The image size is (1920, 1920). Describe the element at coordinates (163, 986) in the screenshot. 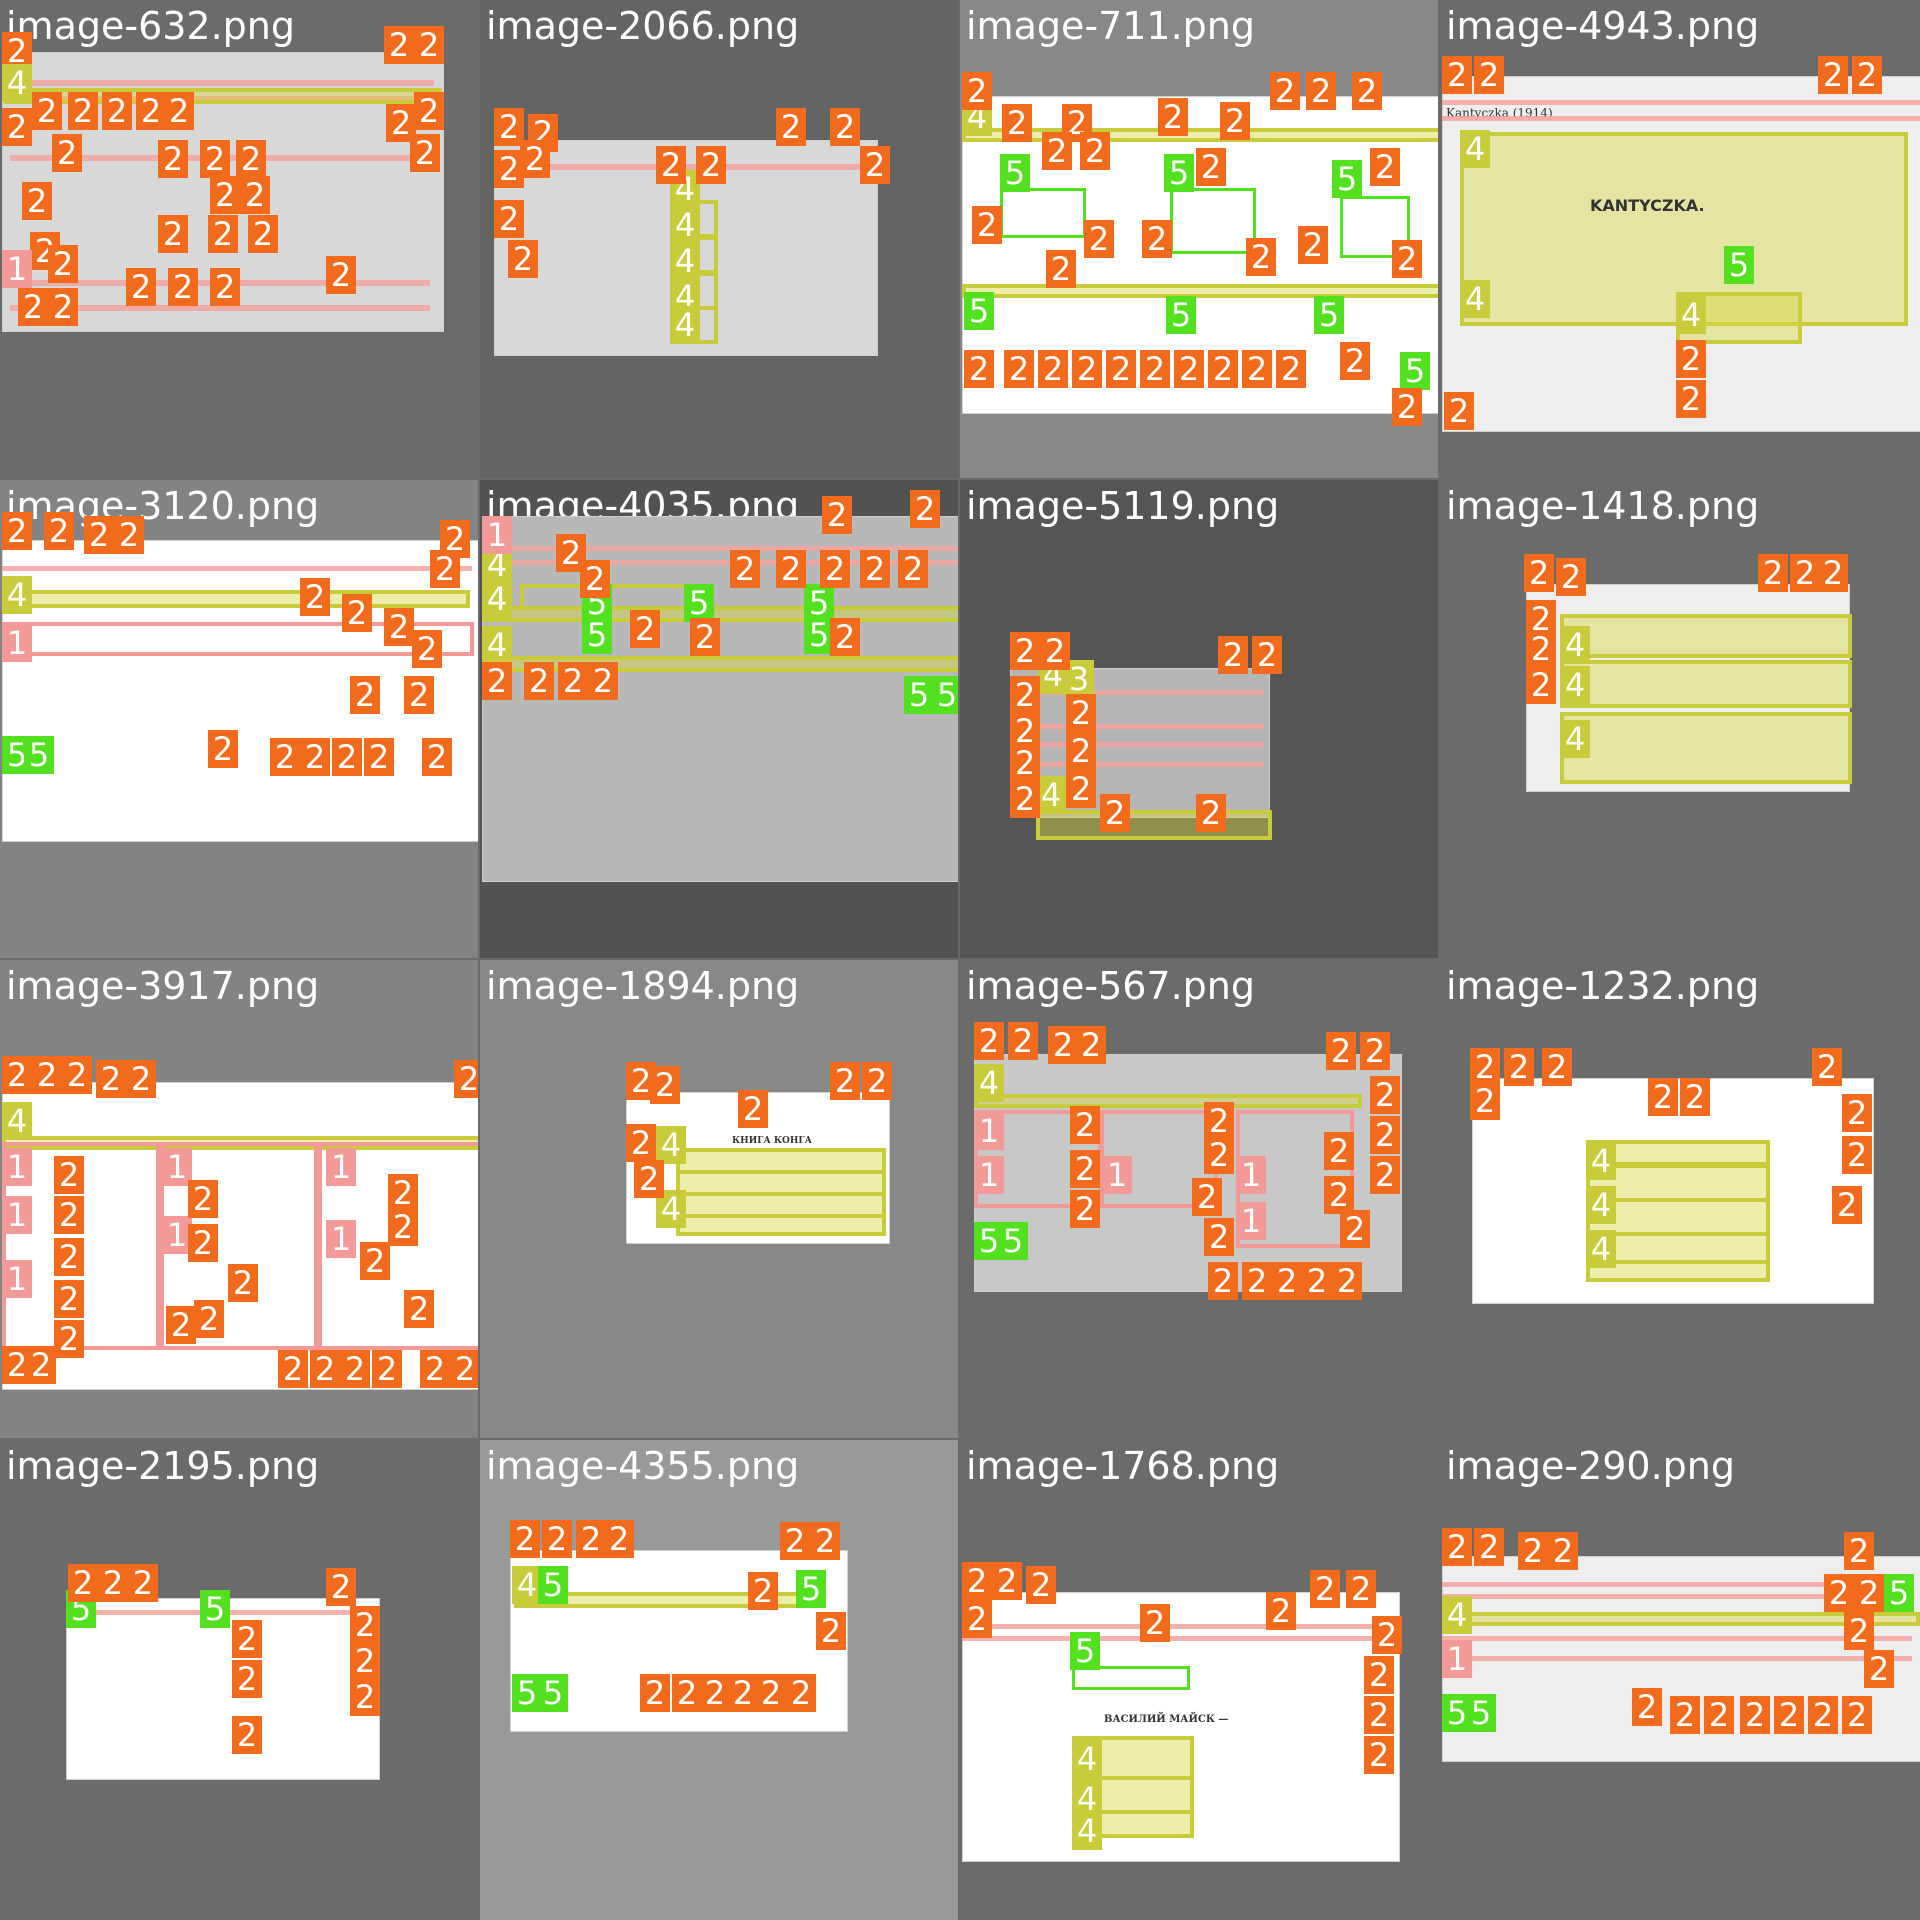

I see `tile-title: image-3917.png` at that location.